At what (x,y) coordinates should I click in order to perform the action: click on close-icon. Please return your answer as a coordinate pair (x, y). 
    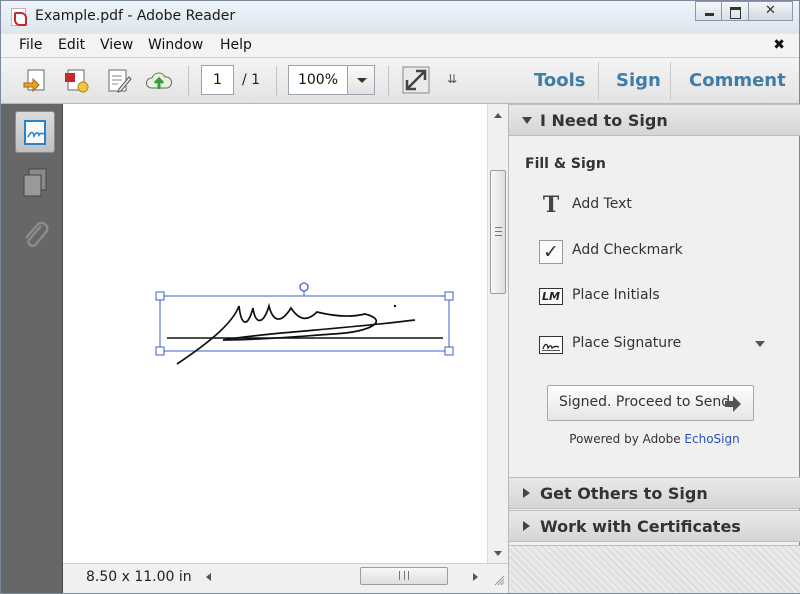
    Looking at the image, I should click on (771, 11).